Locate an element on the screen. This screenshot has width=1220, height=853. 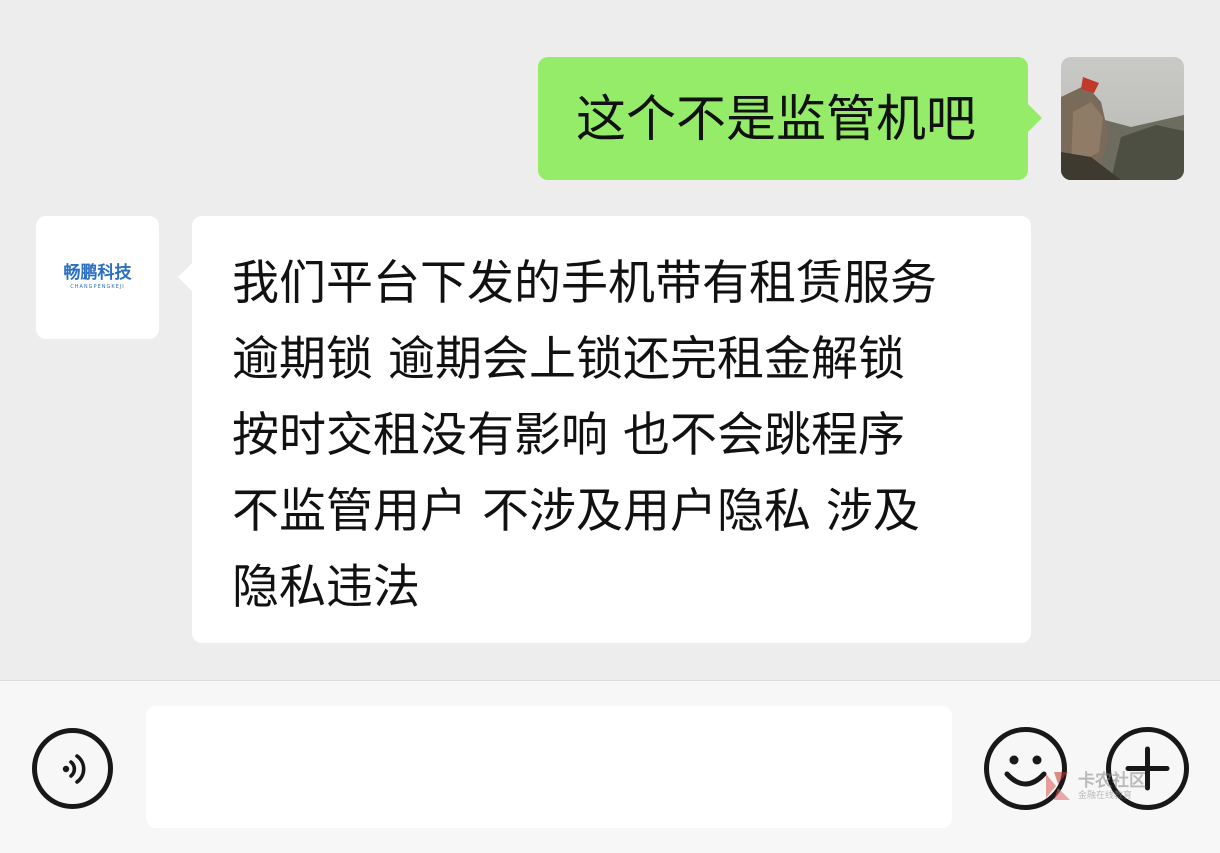
outgoing-message-bubble: 这个不是监管机吧 is located at coordinates (790, 118).